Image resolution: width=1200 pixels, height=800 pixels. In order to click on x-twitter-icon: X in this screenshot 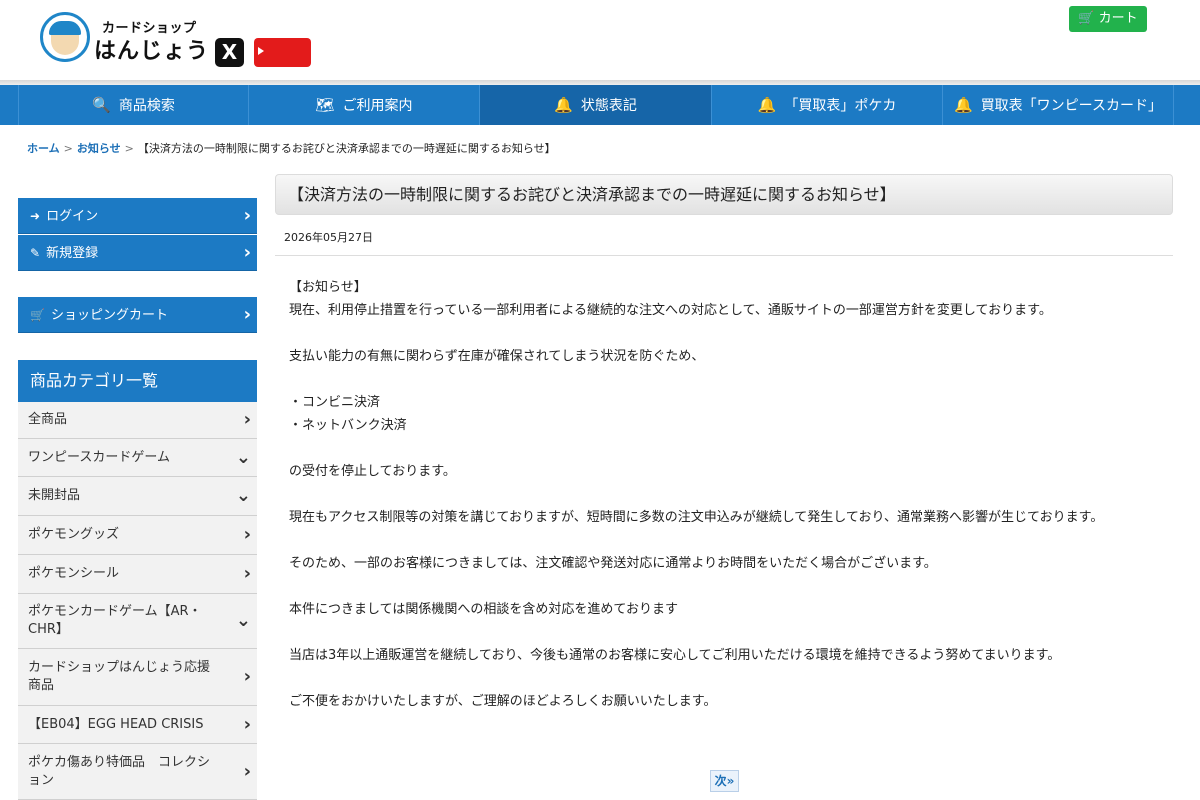, I will do `click(229, 52)`.